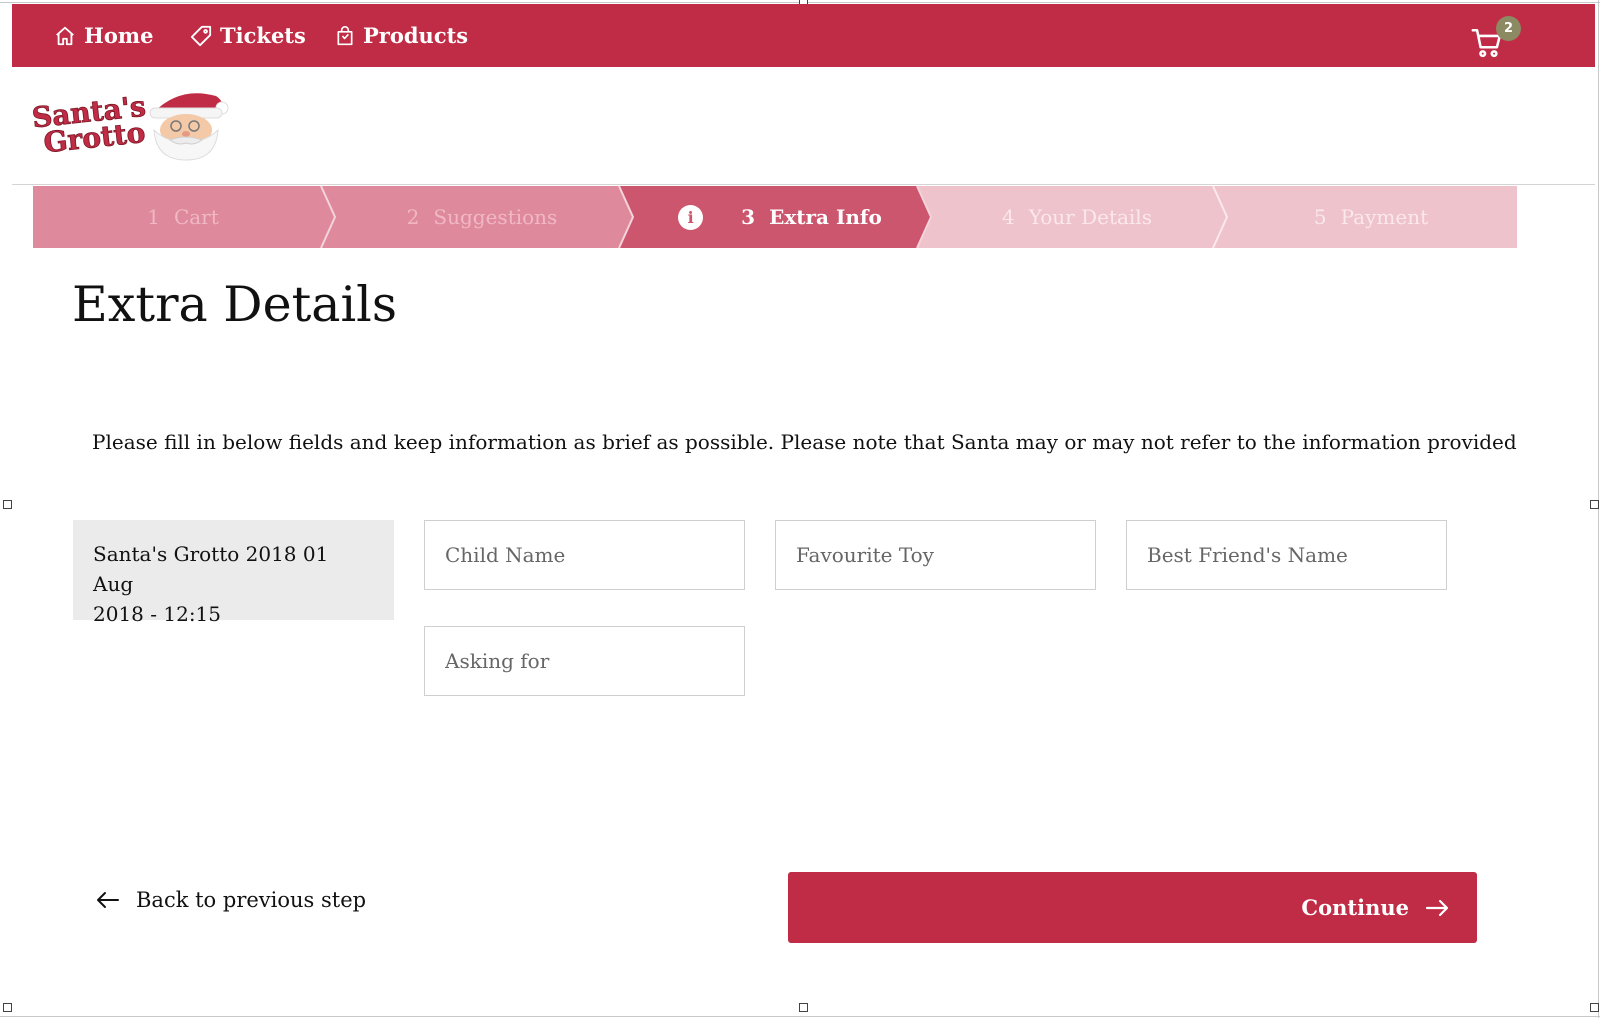 This screenshot has width=1600, height=1018. Describe the element at coordinates (584, 555) in the screenshot. I see `child-name-input` at that location.